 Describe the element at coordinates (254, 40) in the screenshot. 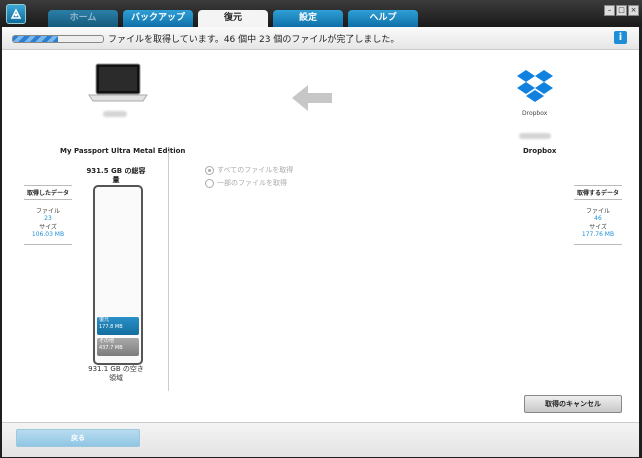

I see `status-text: ファイルを取得しています。46 個中 23 個のファイルが完了しました。` at that location.